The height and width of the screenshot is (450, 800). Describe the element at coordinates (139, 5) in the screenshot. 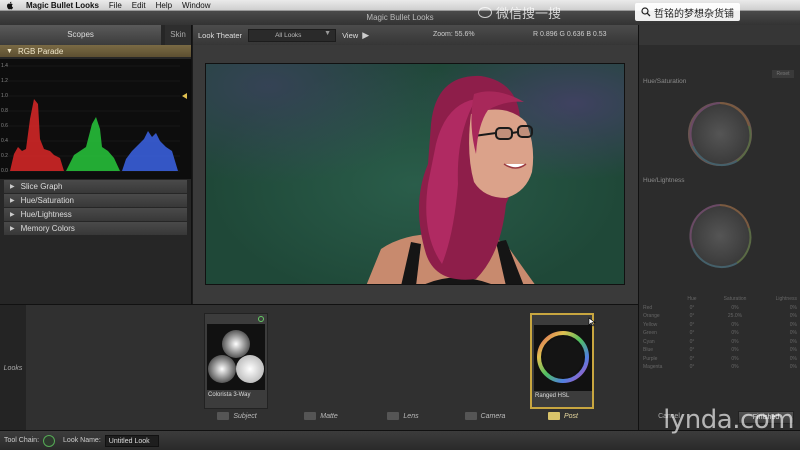

I see `menu-edit: Edit` at that location.